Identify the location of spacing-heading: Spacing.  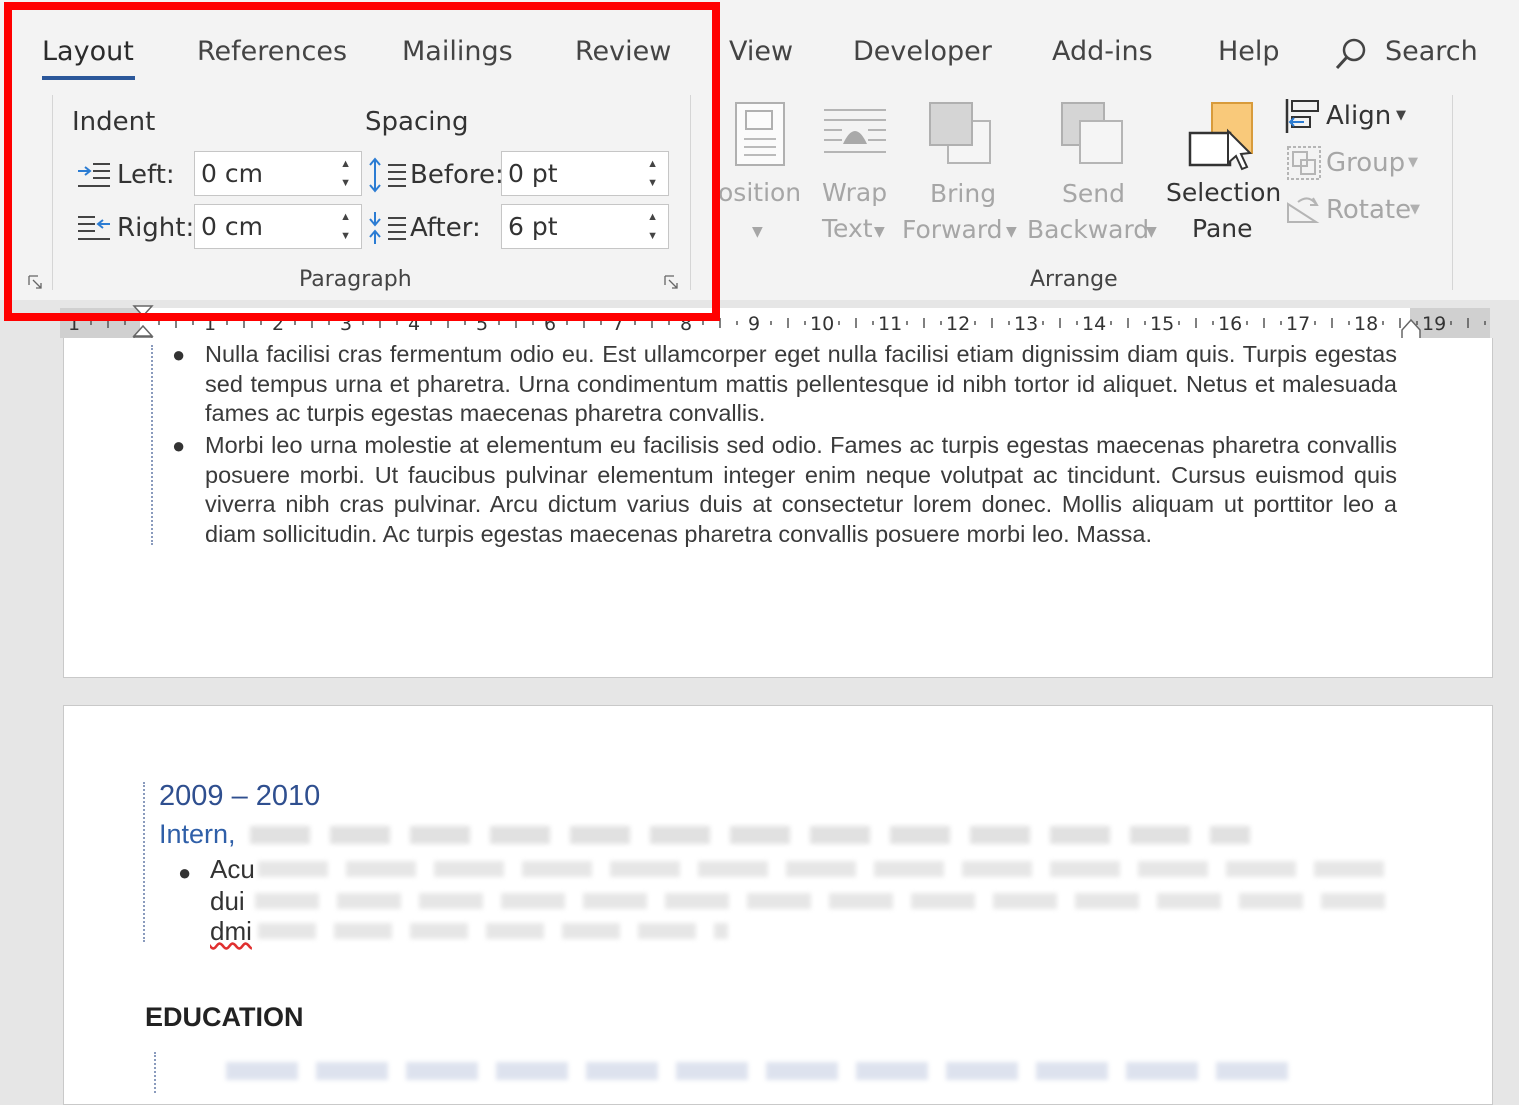
(417, 122).